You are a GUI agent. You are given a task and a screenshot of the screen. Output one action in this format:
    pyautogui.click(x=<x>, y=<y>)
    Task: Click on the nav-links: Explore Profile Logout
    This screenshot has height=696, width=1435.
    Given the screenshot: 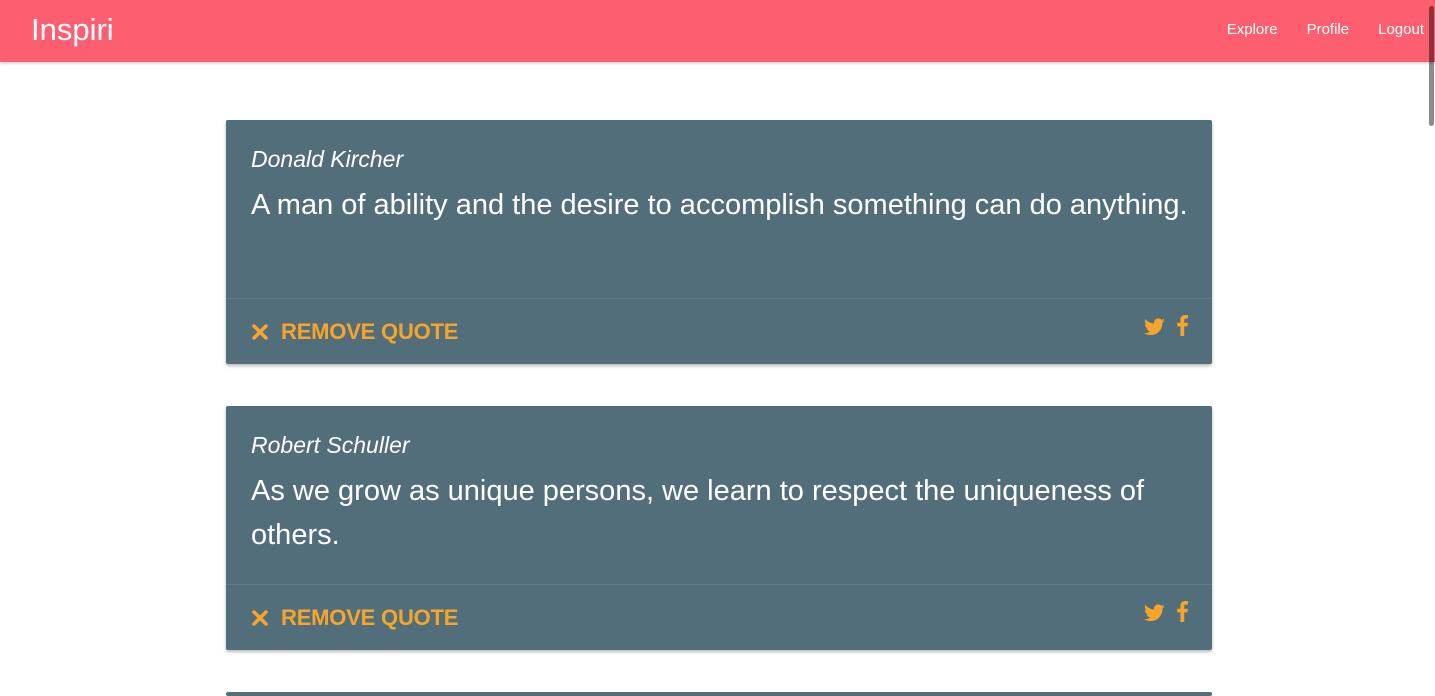 What is the action you would take?
    pyautogui.click(x=1311, y=30)
    